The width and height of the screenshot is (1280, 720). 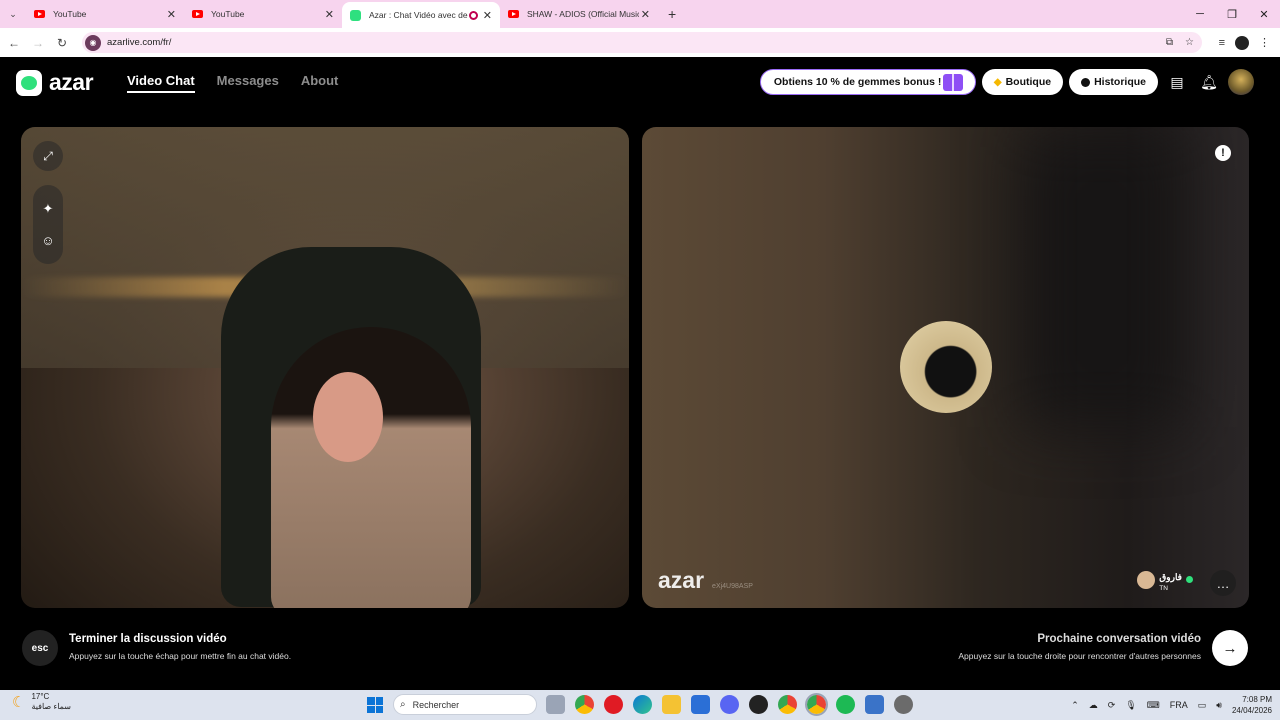 What do you see at coordinates (1200, 14) in the screenshot?
I see `minimize-icon: ─` at bounding box center [1200, 14].